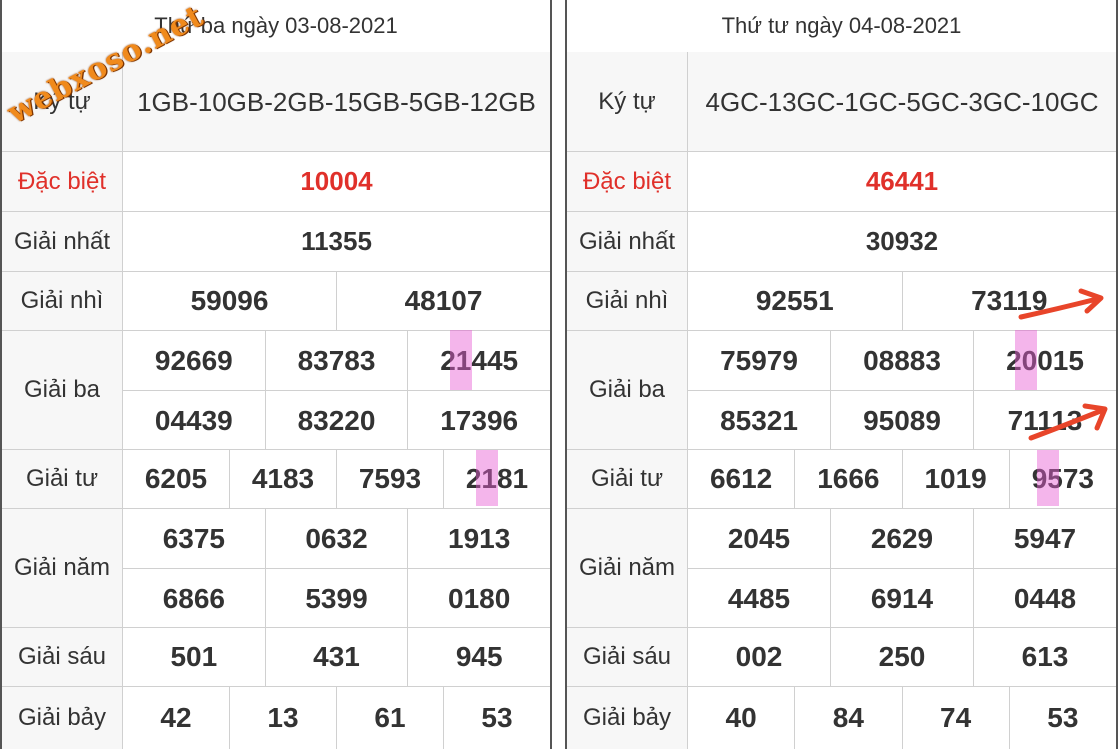 The width and height of the screenshot is (1118, 749). What do you see at coordinates (194, 360) in the screenshot?
I see `giai-ba-number: 92669` at bounding box center [194, 360].